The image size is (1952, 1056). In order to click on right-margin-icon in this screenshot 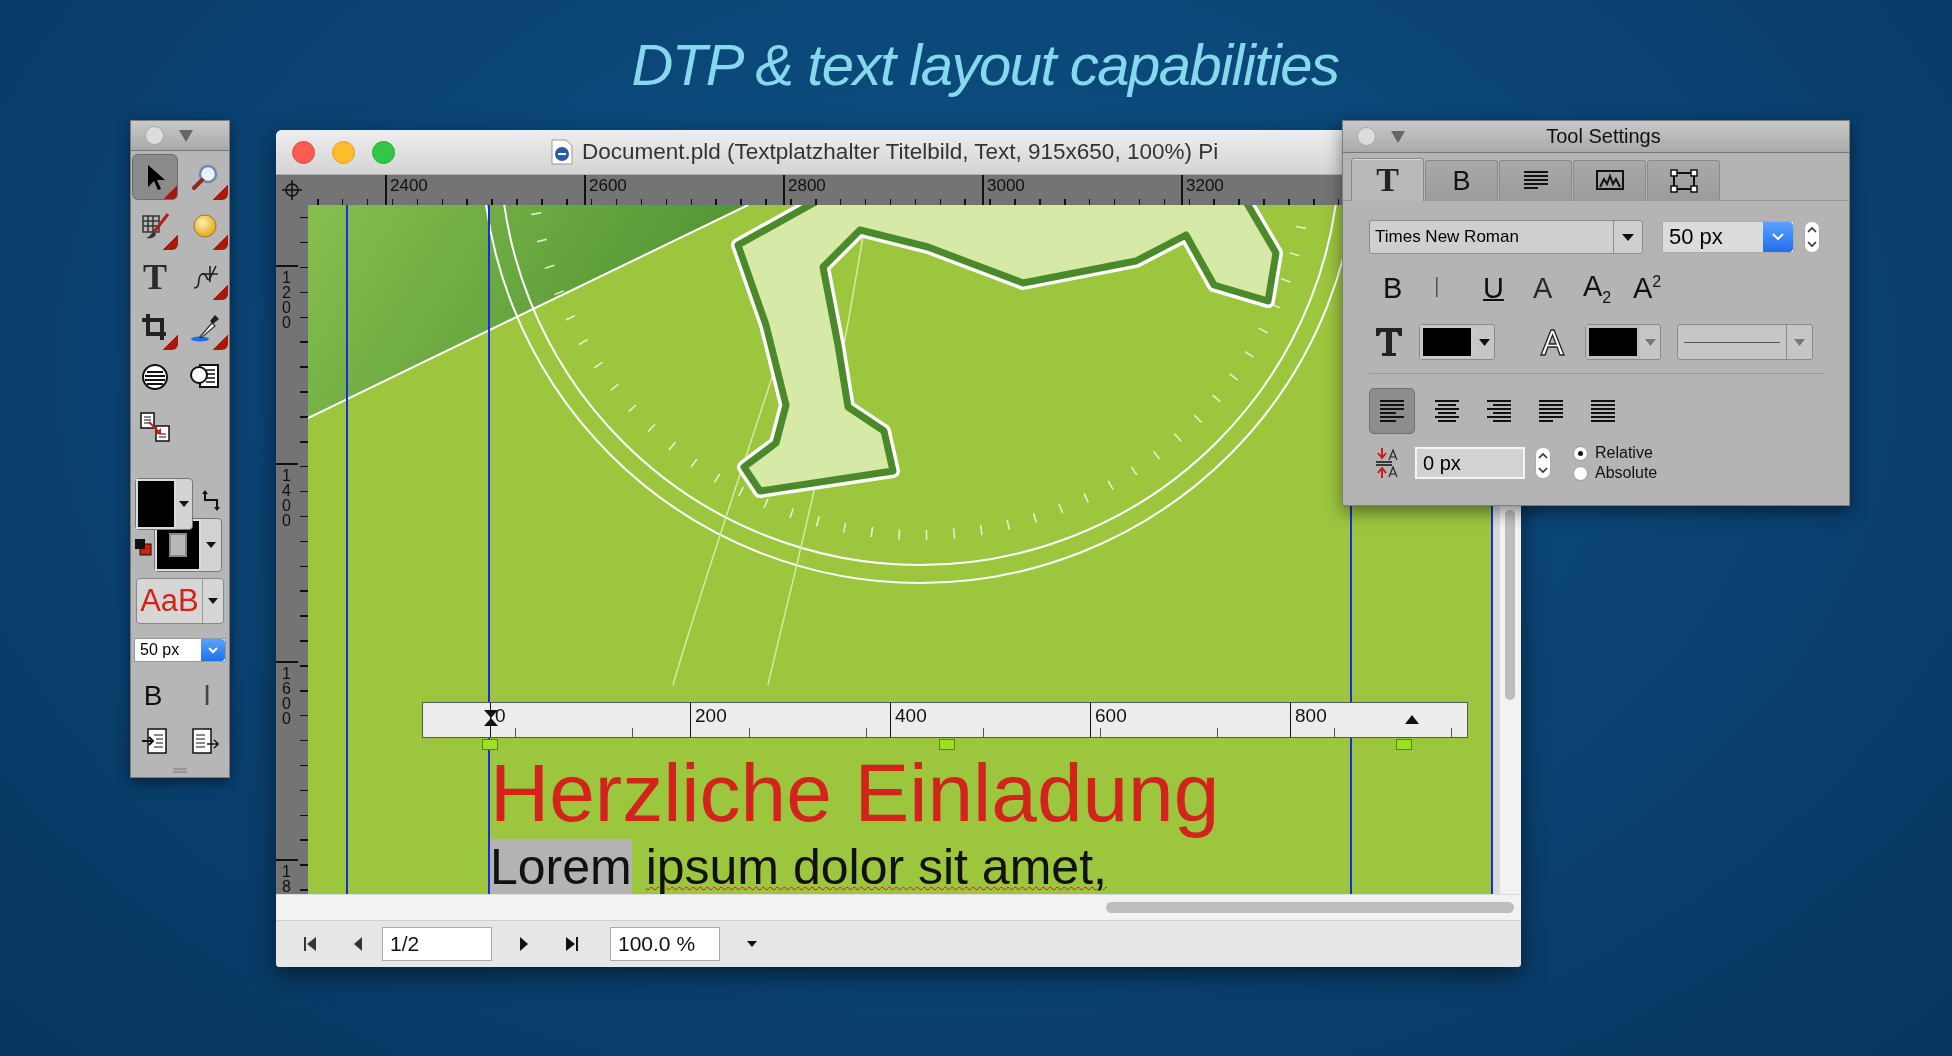, I will do `click(1412, 719)`.